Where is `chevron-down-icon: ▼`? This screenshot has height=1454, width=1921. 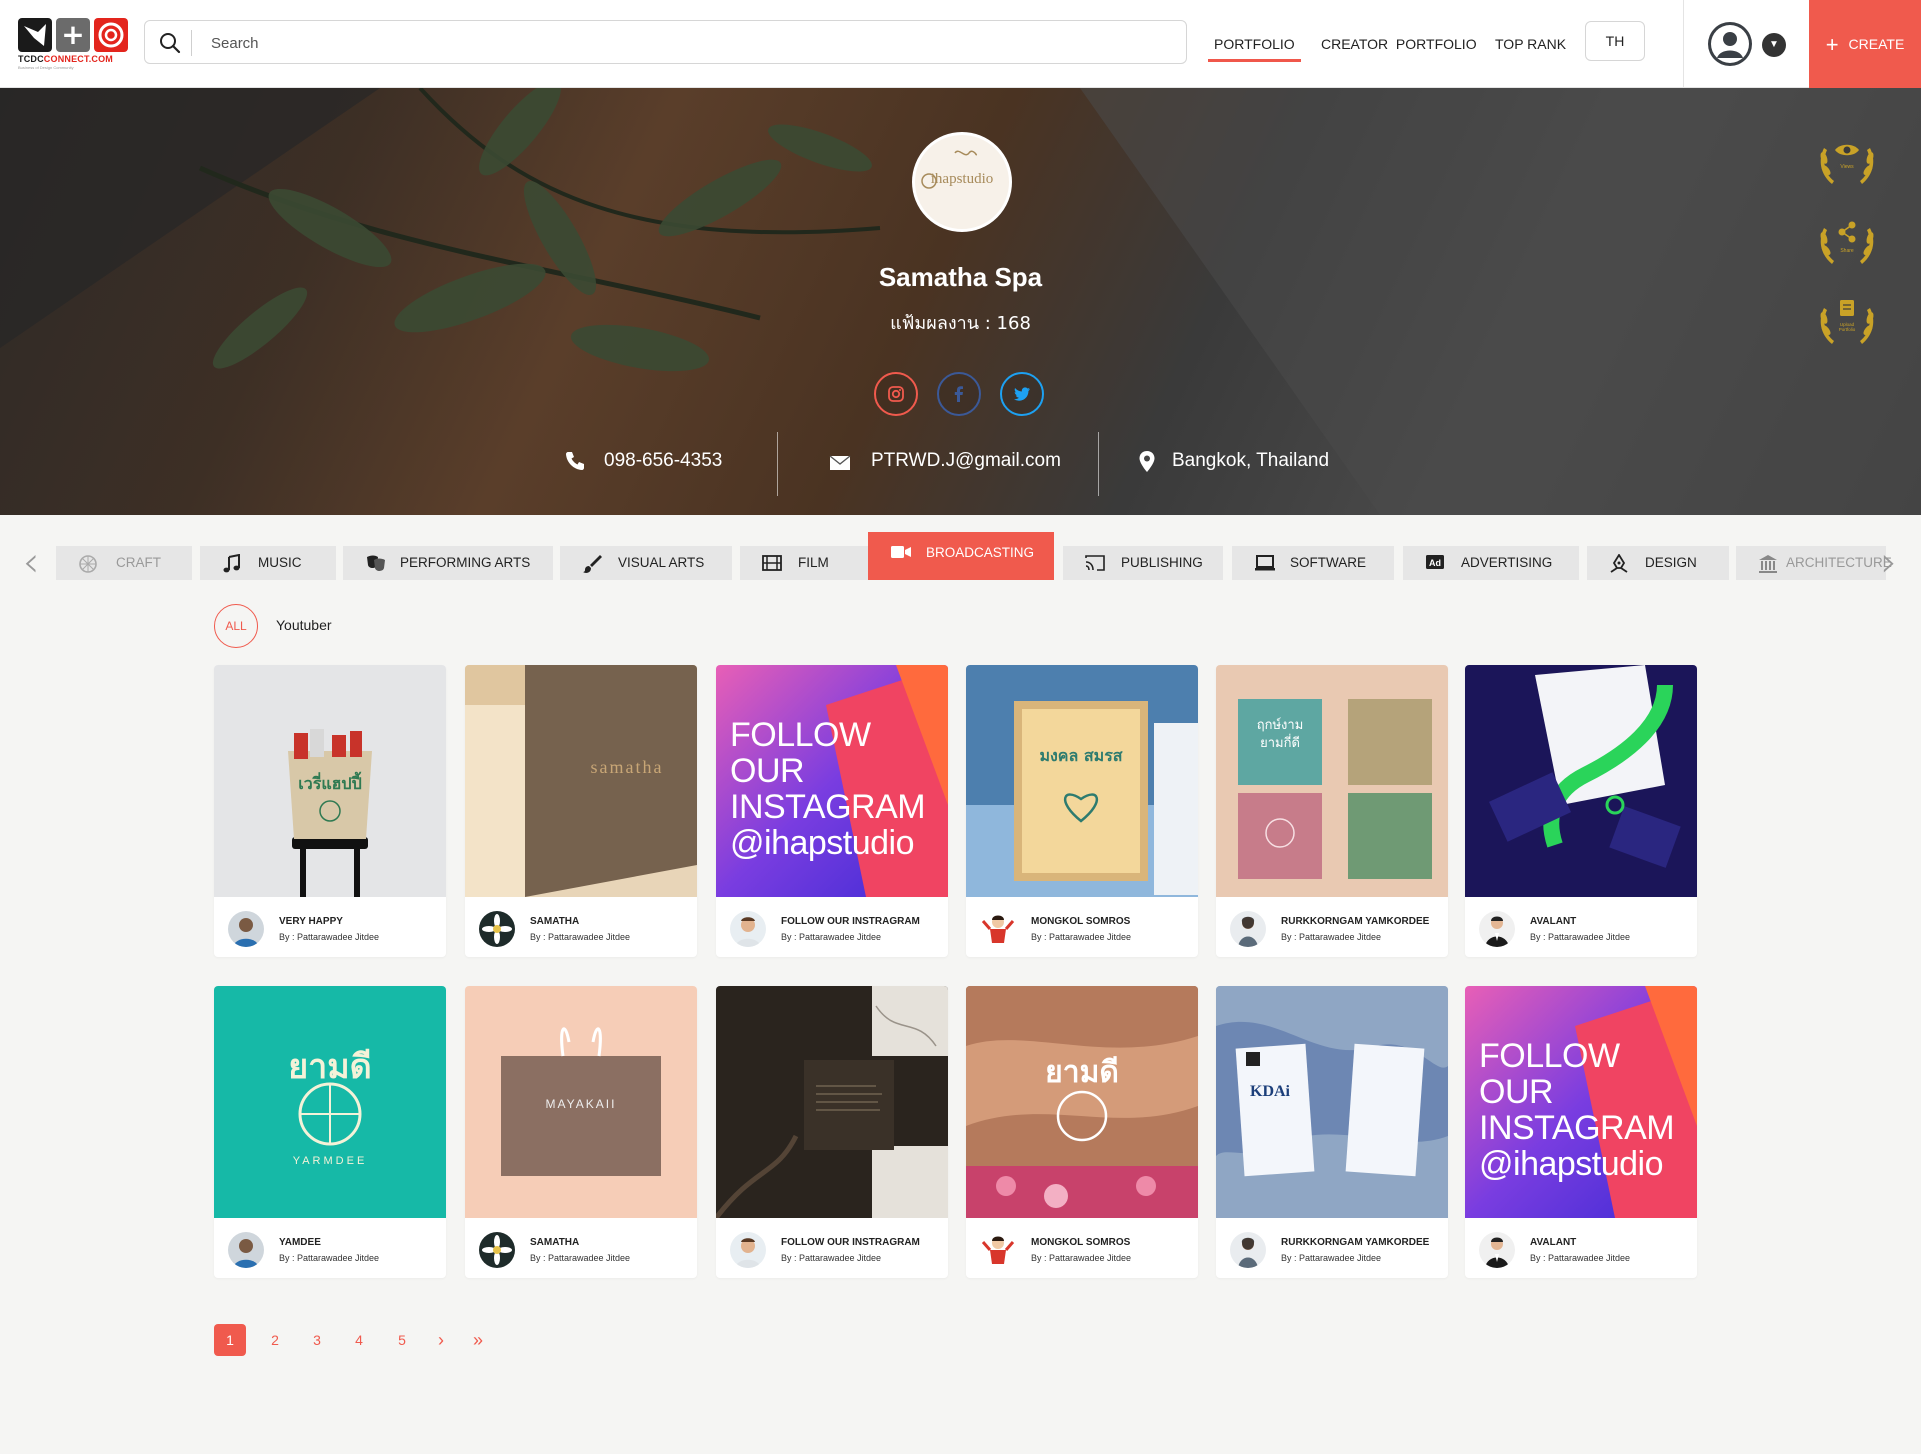 chevron-down-icon: ▼ is located at coordinates (1774, 45).